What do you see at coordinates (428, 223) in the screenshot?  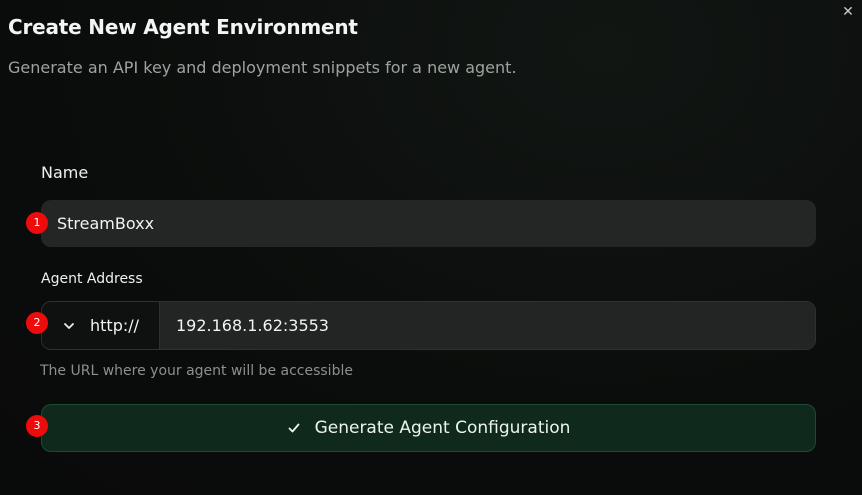 I see `name-input` at bounding box center [428, 223].